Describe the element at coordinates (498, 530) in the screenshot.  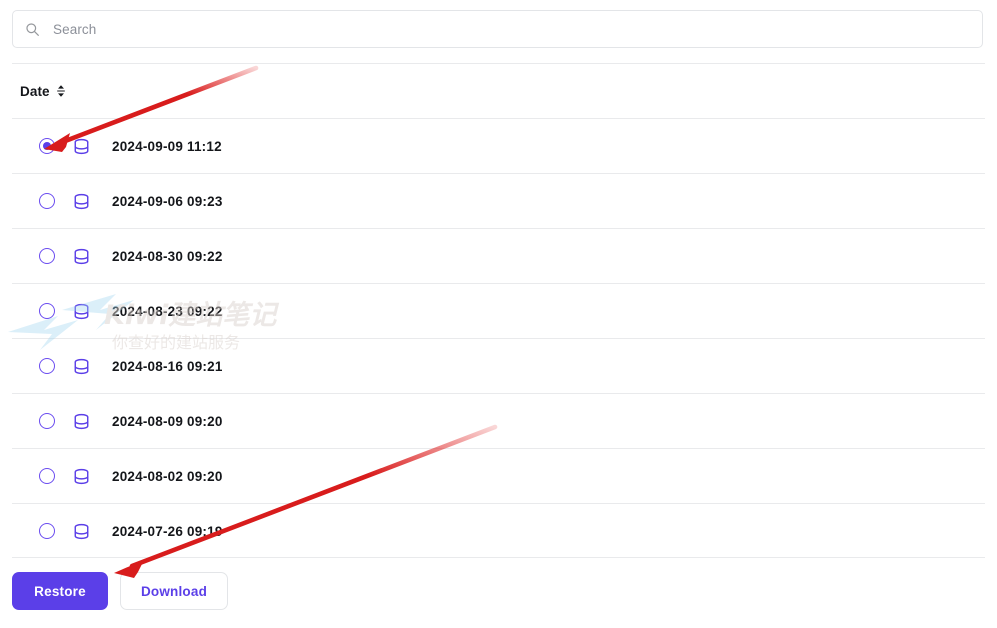
I see `table-row: 2024-07-26 09:19` at that location.